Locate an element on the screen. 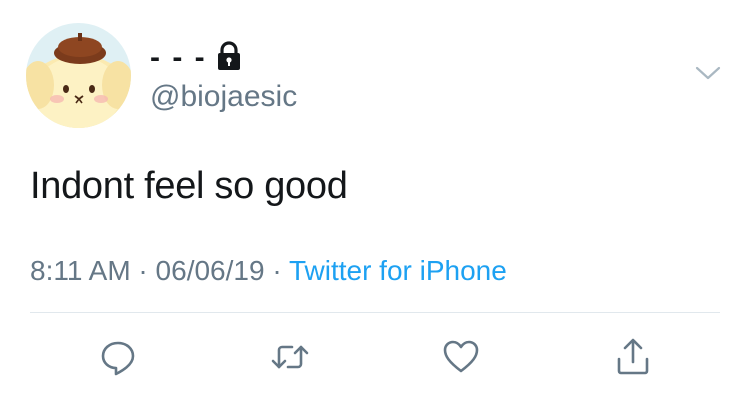  share-icon is located at coordinates (633, 356).